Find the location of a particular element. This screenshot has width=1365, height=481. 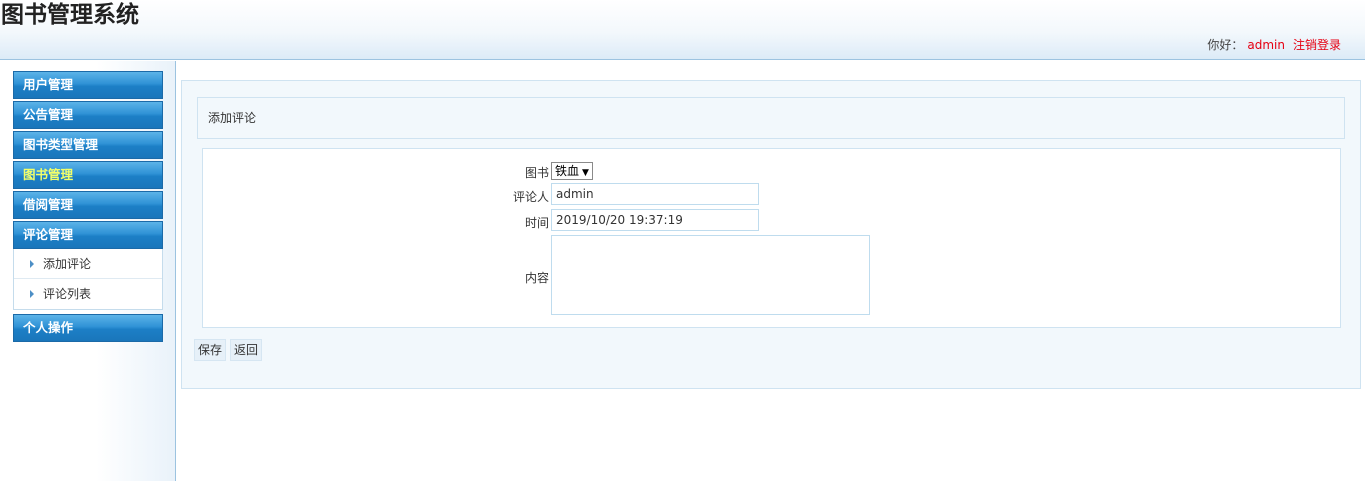

user-info: 你好： admin 注销登录 is located at coordinates (1274, 45).